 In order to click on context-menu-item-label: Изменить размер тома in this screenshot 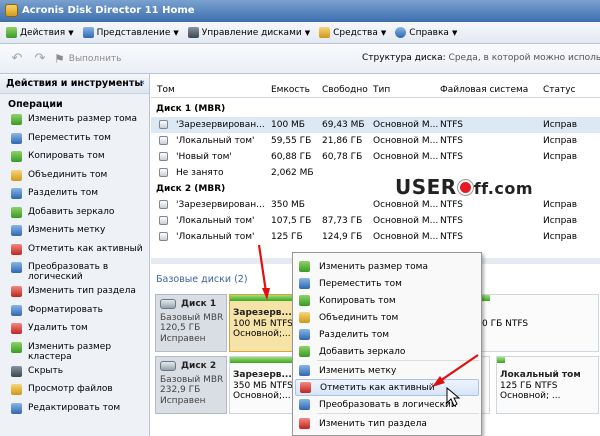, I will do `click(373, 266)`.